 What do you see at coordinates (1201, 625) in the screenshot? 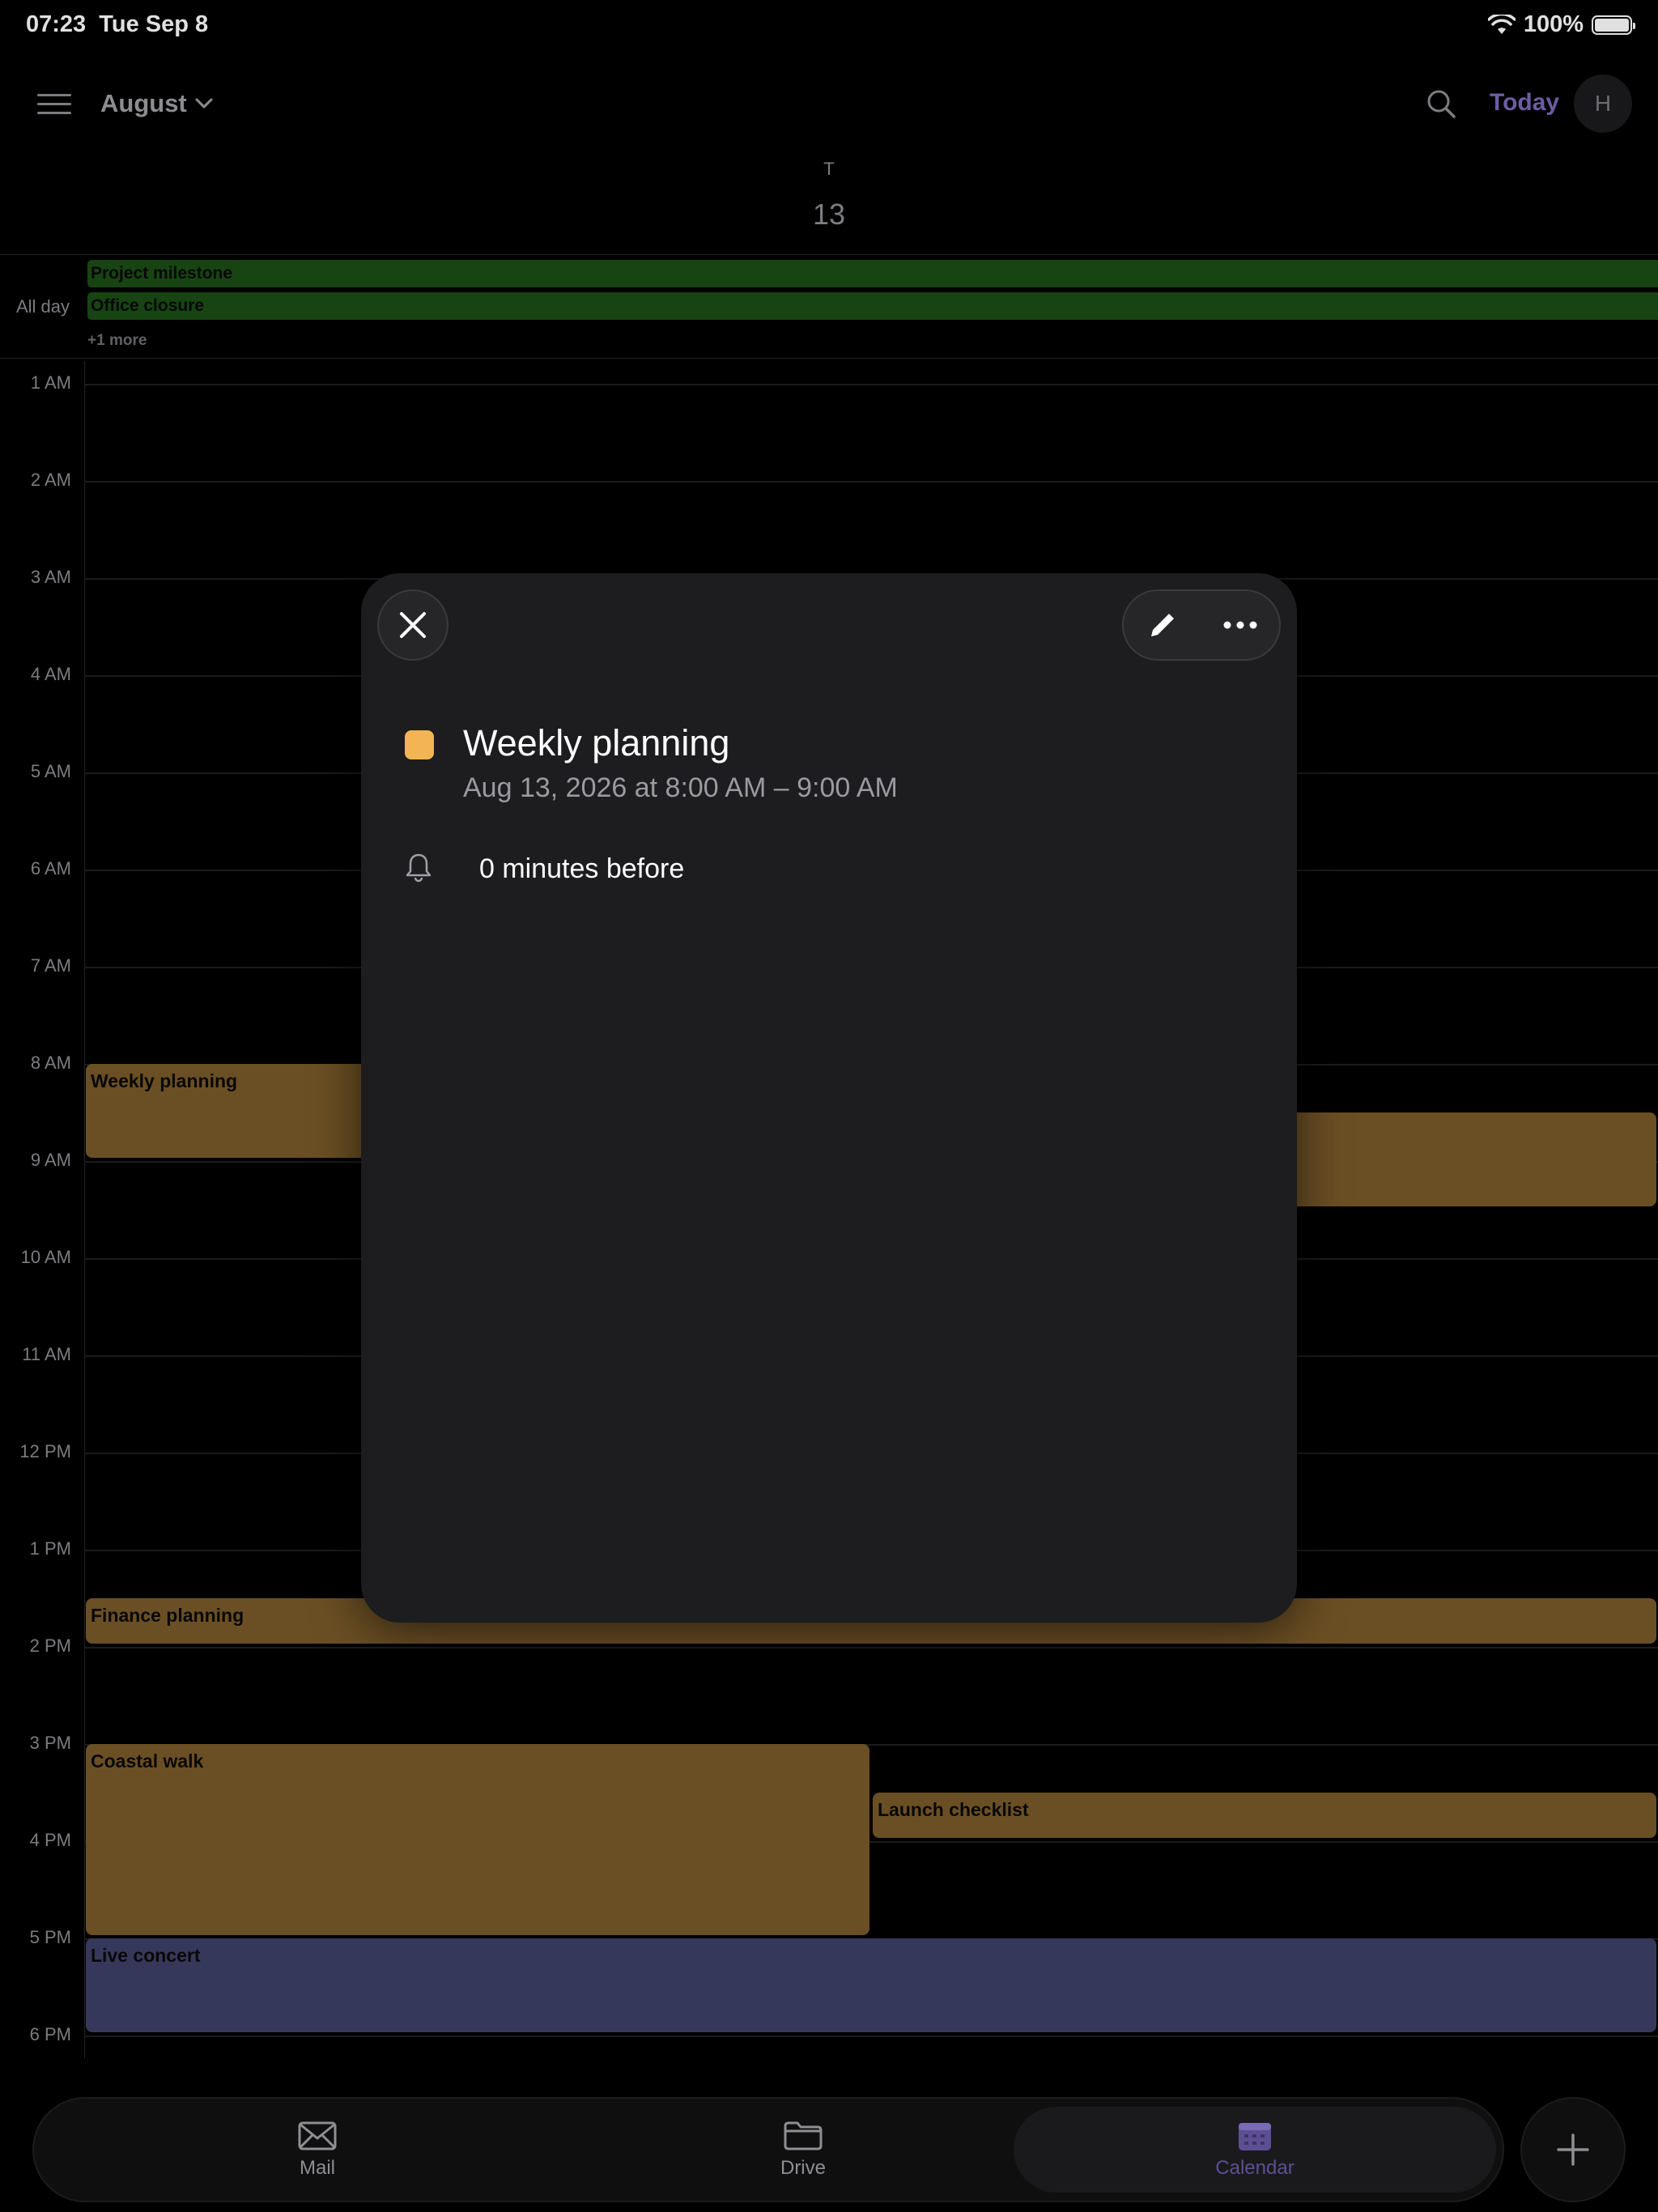
I see `event-actions` at bounding box center [1201, 625].